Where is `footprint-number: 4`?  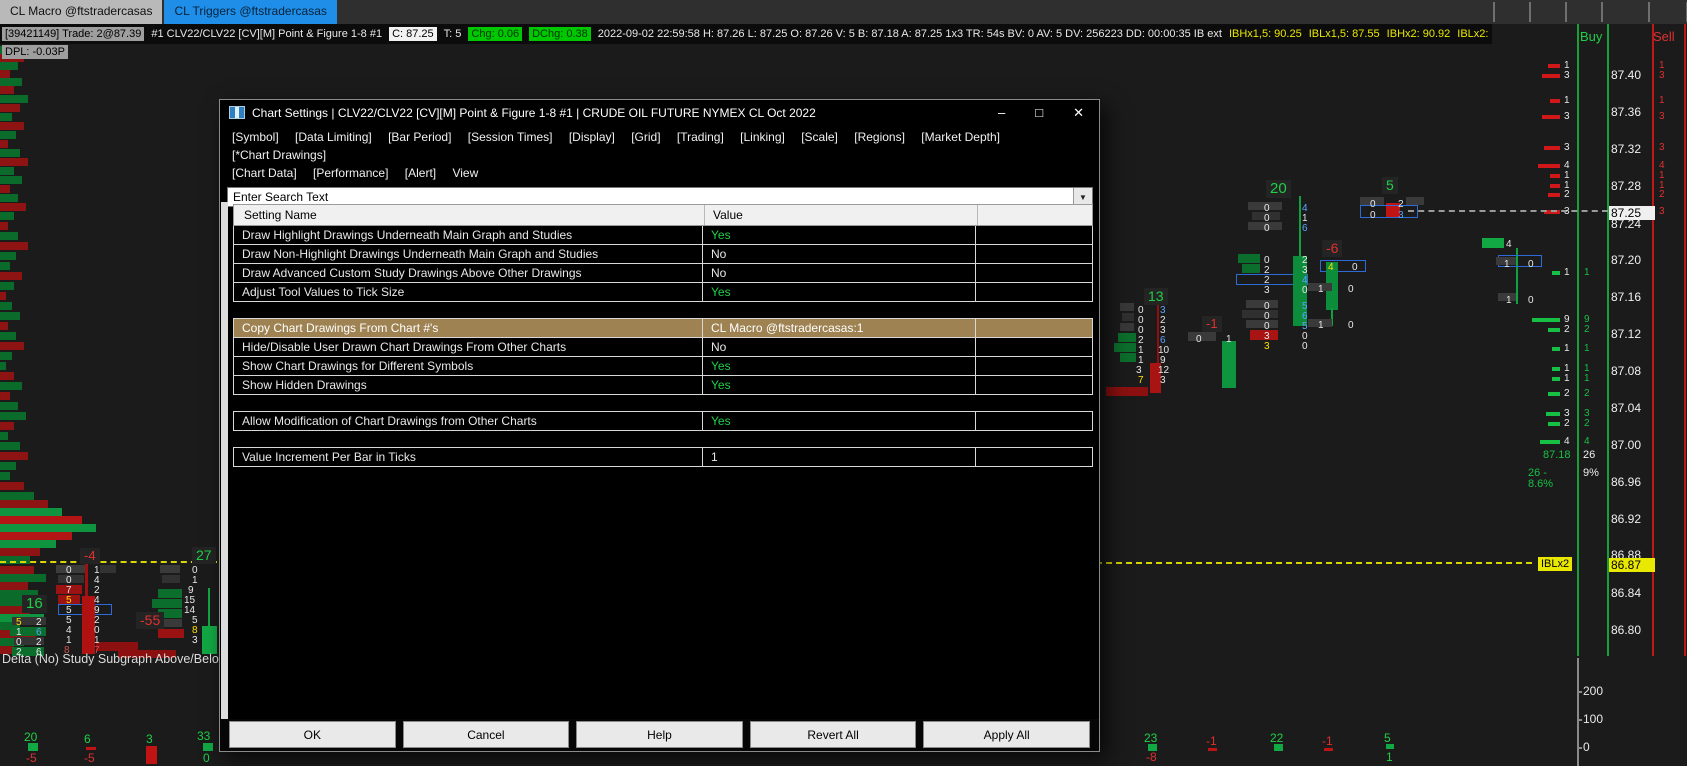
footprint-number: 4 is located at coordinates (1331, 267).